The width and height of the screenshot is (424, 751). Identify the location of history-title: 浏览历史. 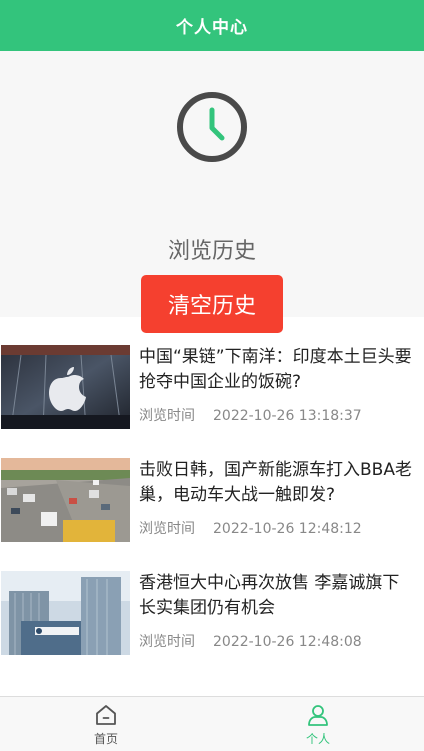
(211, 251).